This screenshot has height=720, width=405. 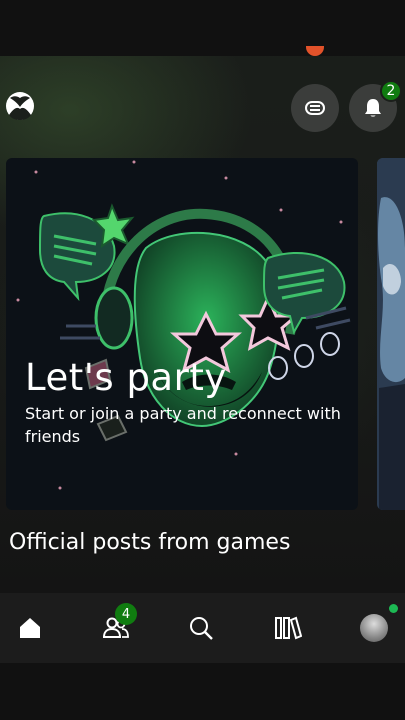 What do you see at coordinates (373, 108) in the screenshot?
I see `bell-icon` at bounding box center [373, 108].